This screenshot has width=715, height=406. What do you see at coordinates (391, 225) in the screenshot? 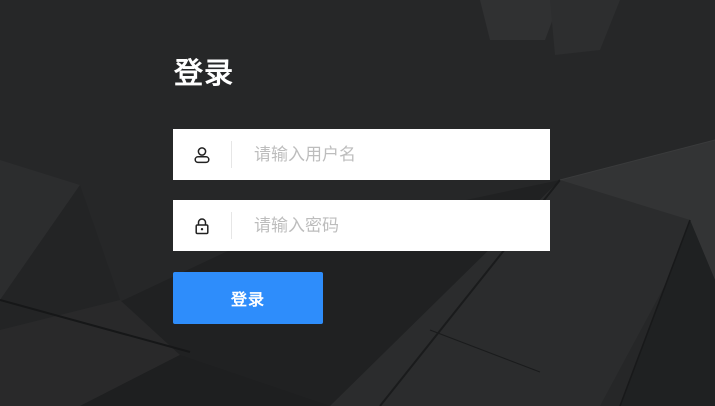
I see `password-input` at bounding box center [391, 225].